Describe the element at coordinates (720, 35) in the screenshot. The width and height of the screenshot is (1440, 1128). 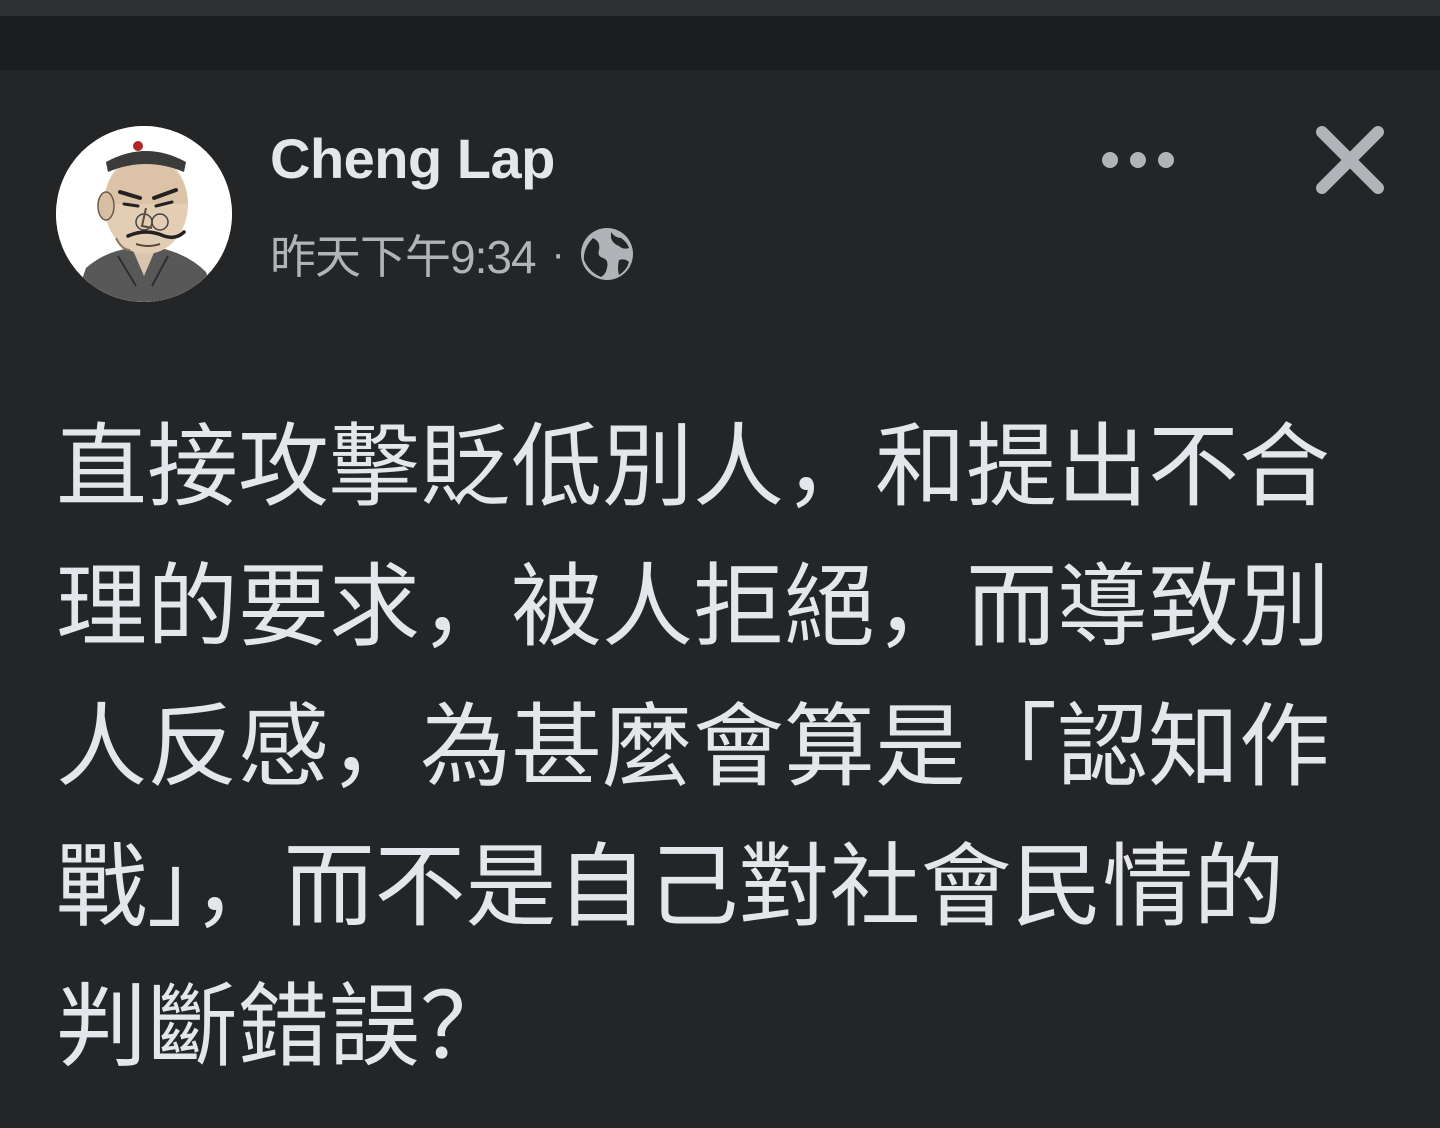
I see `top-bar` at that location.